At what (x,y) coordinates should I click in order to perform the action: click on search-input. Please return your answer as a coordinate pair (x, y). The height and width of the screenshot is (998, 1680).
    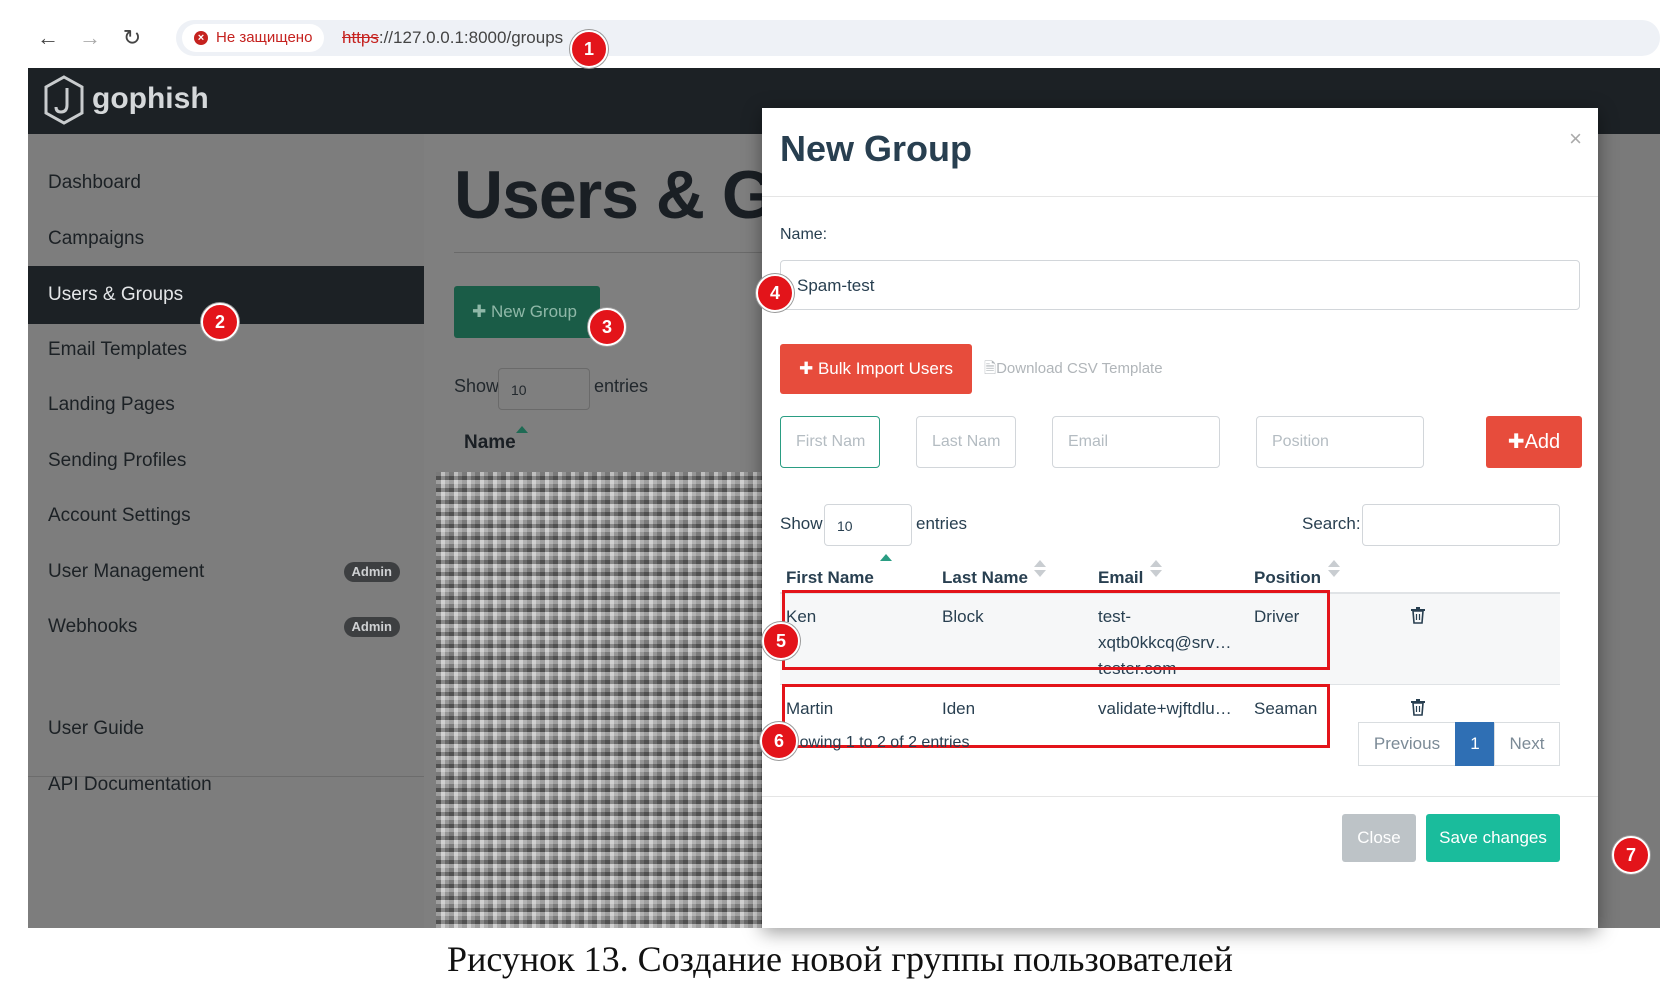
    Looking at the image, I should click on (1461, 525).